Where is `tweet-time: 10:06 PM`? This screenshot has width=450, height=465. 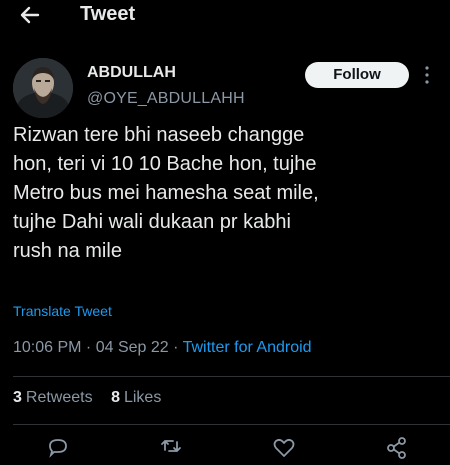
tweet-time: 10:06 PM is located at coordinates (47, 347).